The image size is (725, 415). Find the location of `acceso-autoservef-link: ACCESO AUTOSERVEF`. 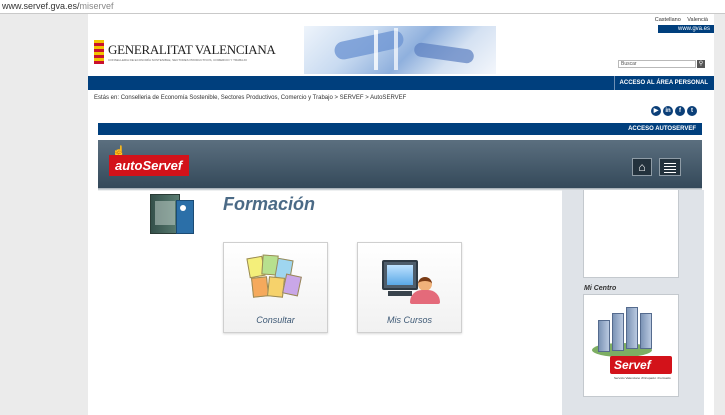

acceso-autoservef-link: ACCESO AUTOSERVEF is located at coordinates (662, 129).